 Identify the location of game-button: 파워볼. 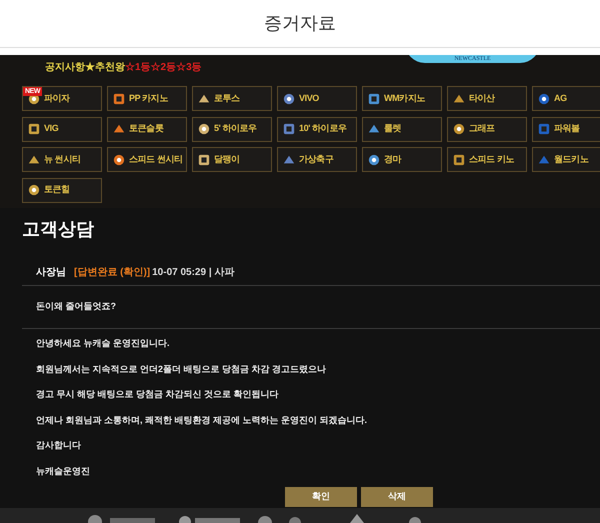
(566, 129).